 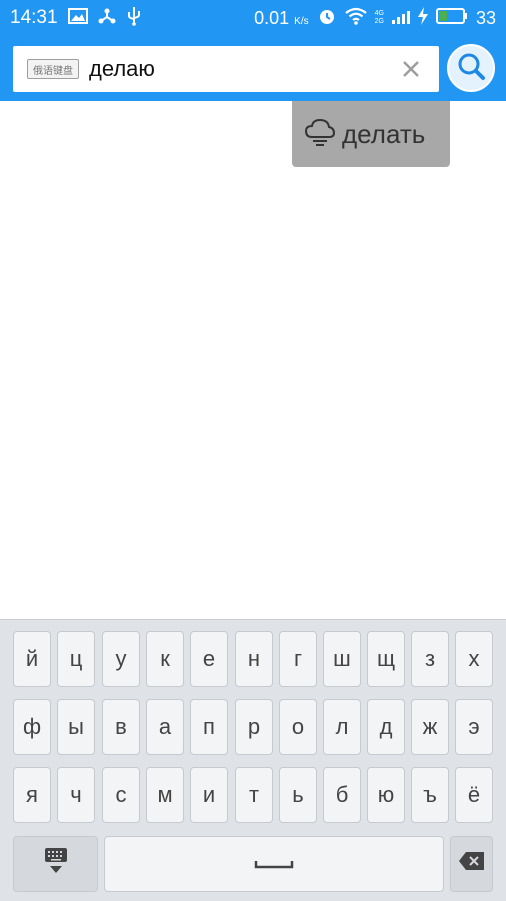 I want to click on search-icon, so click(x=471, y=68).